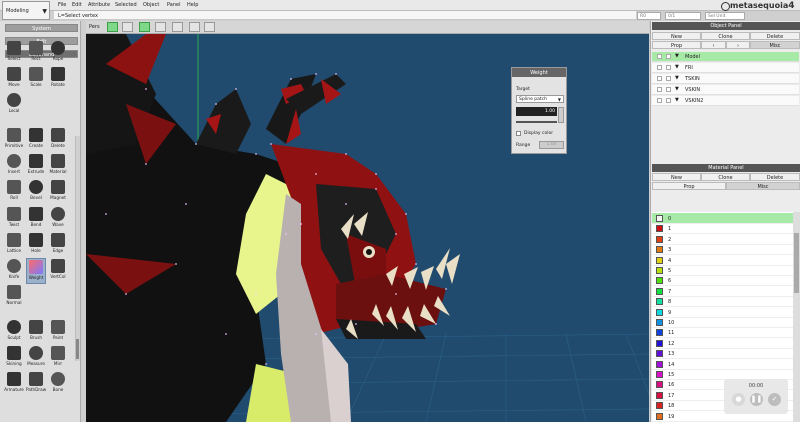  Describe the element at coordinates (127, 27) in the screenshot. I see `wire-toggle-button` at that location.